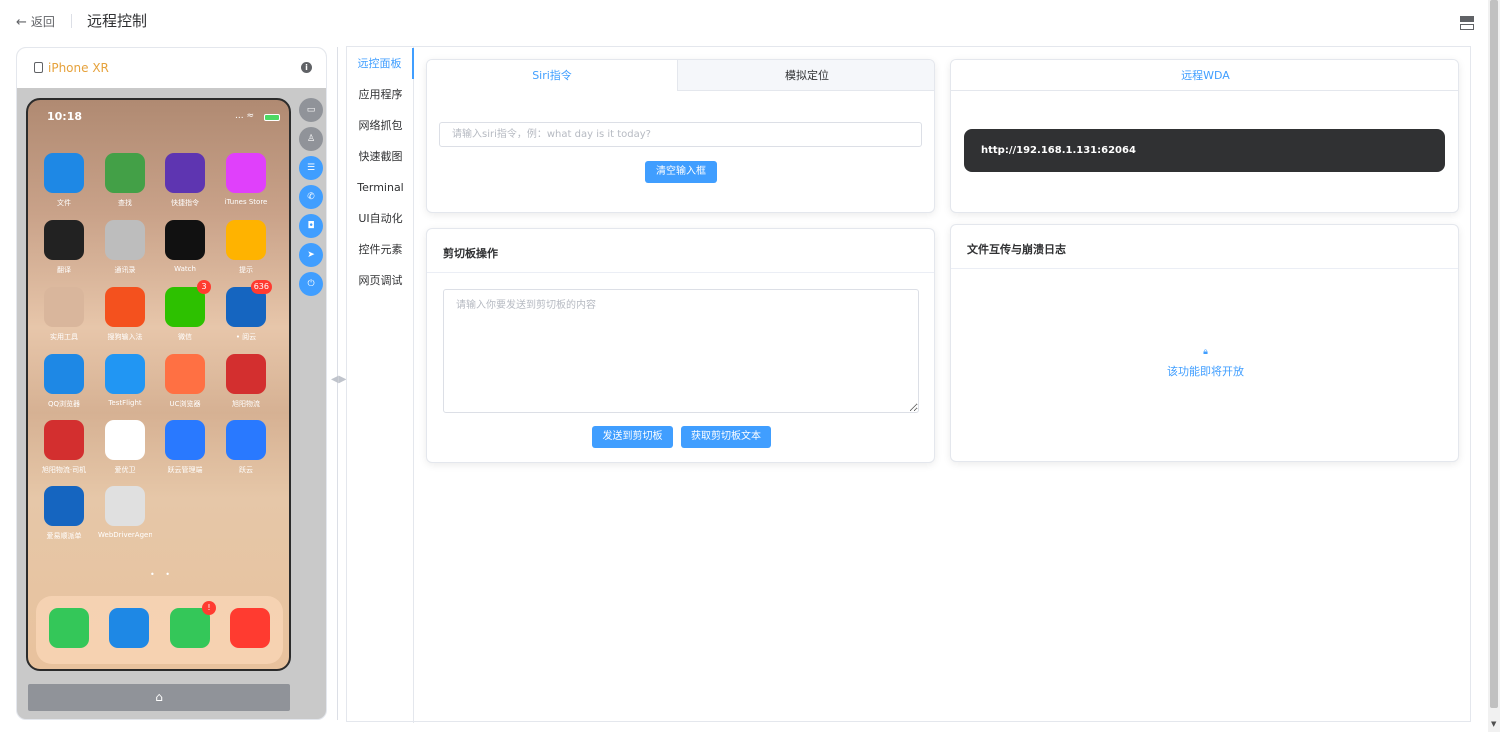 Image resolution: width=1500 pixels, height=732 pixels. Describe the element at coordinates (185, 311) in the screenshot. I see `app-item: 3 微信` at that location.